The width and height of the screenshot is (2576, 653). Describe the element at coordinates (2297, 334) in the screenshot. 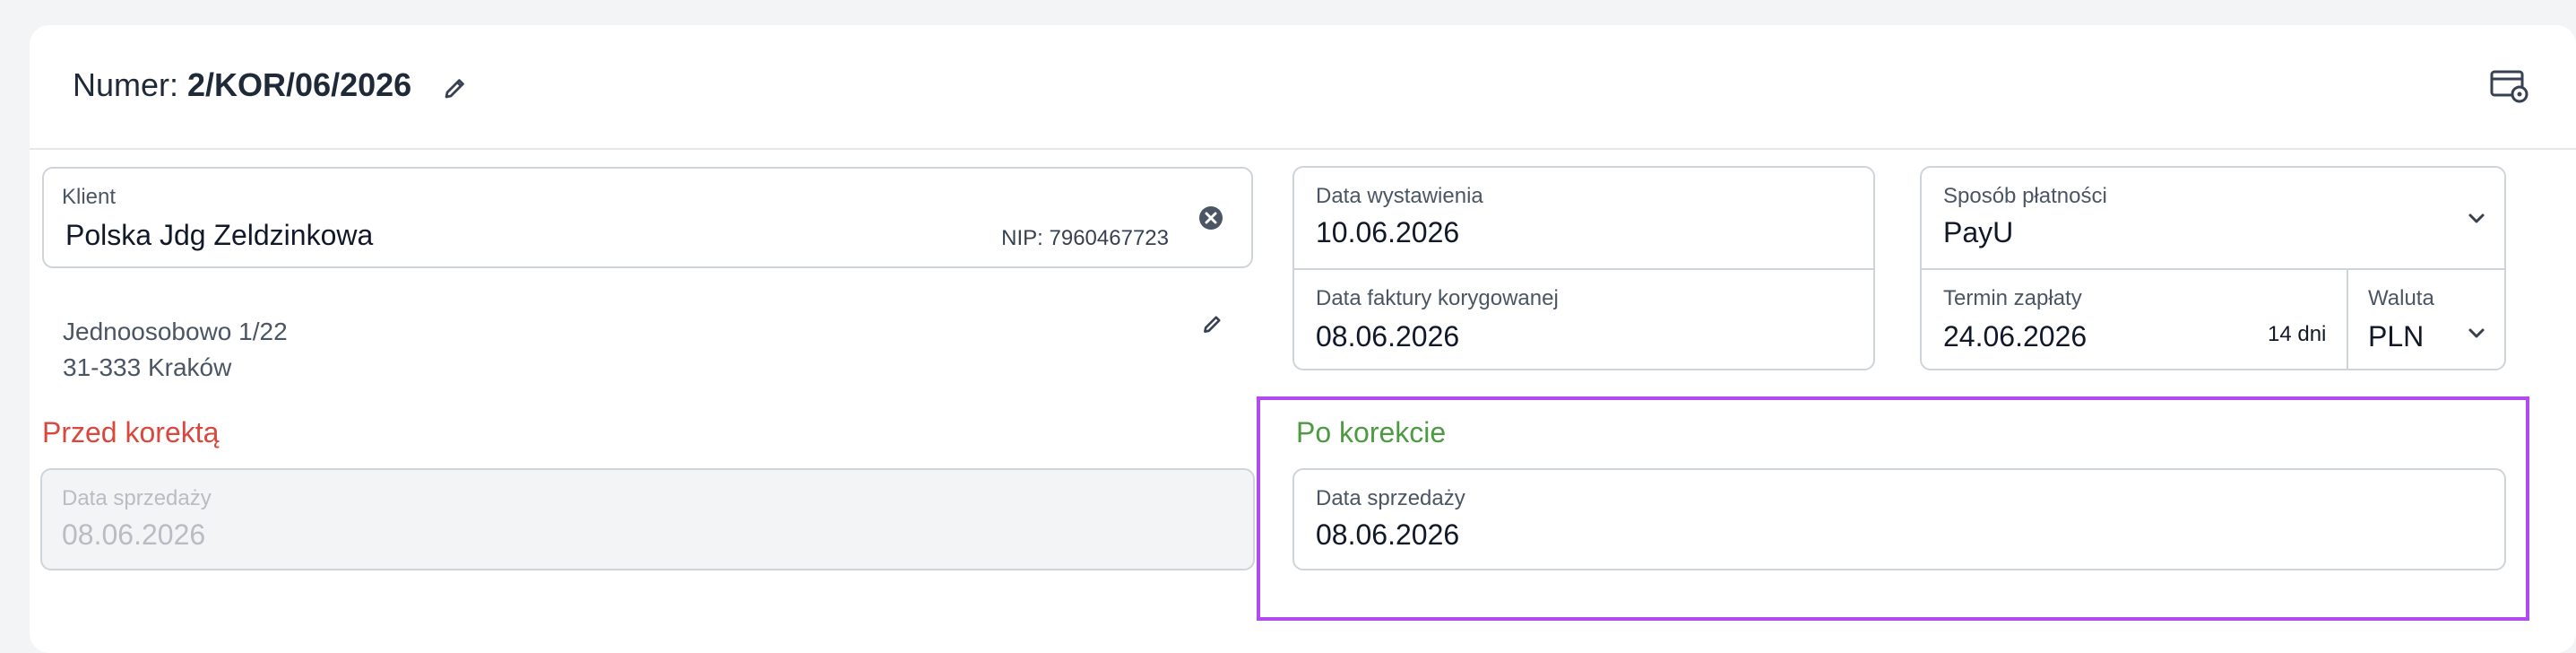

I see `due-days: 14 dni` at that location.